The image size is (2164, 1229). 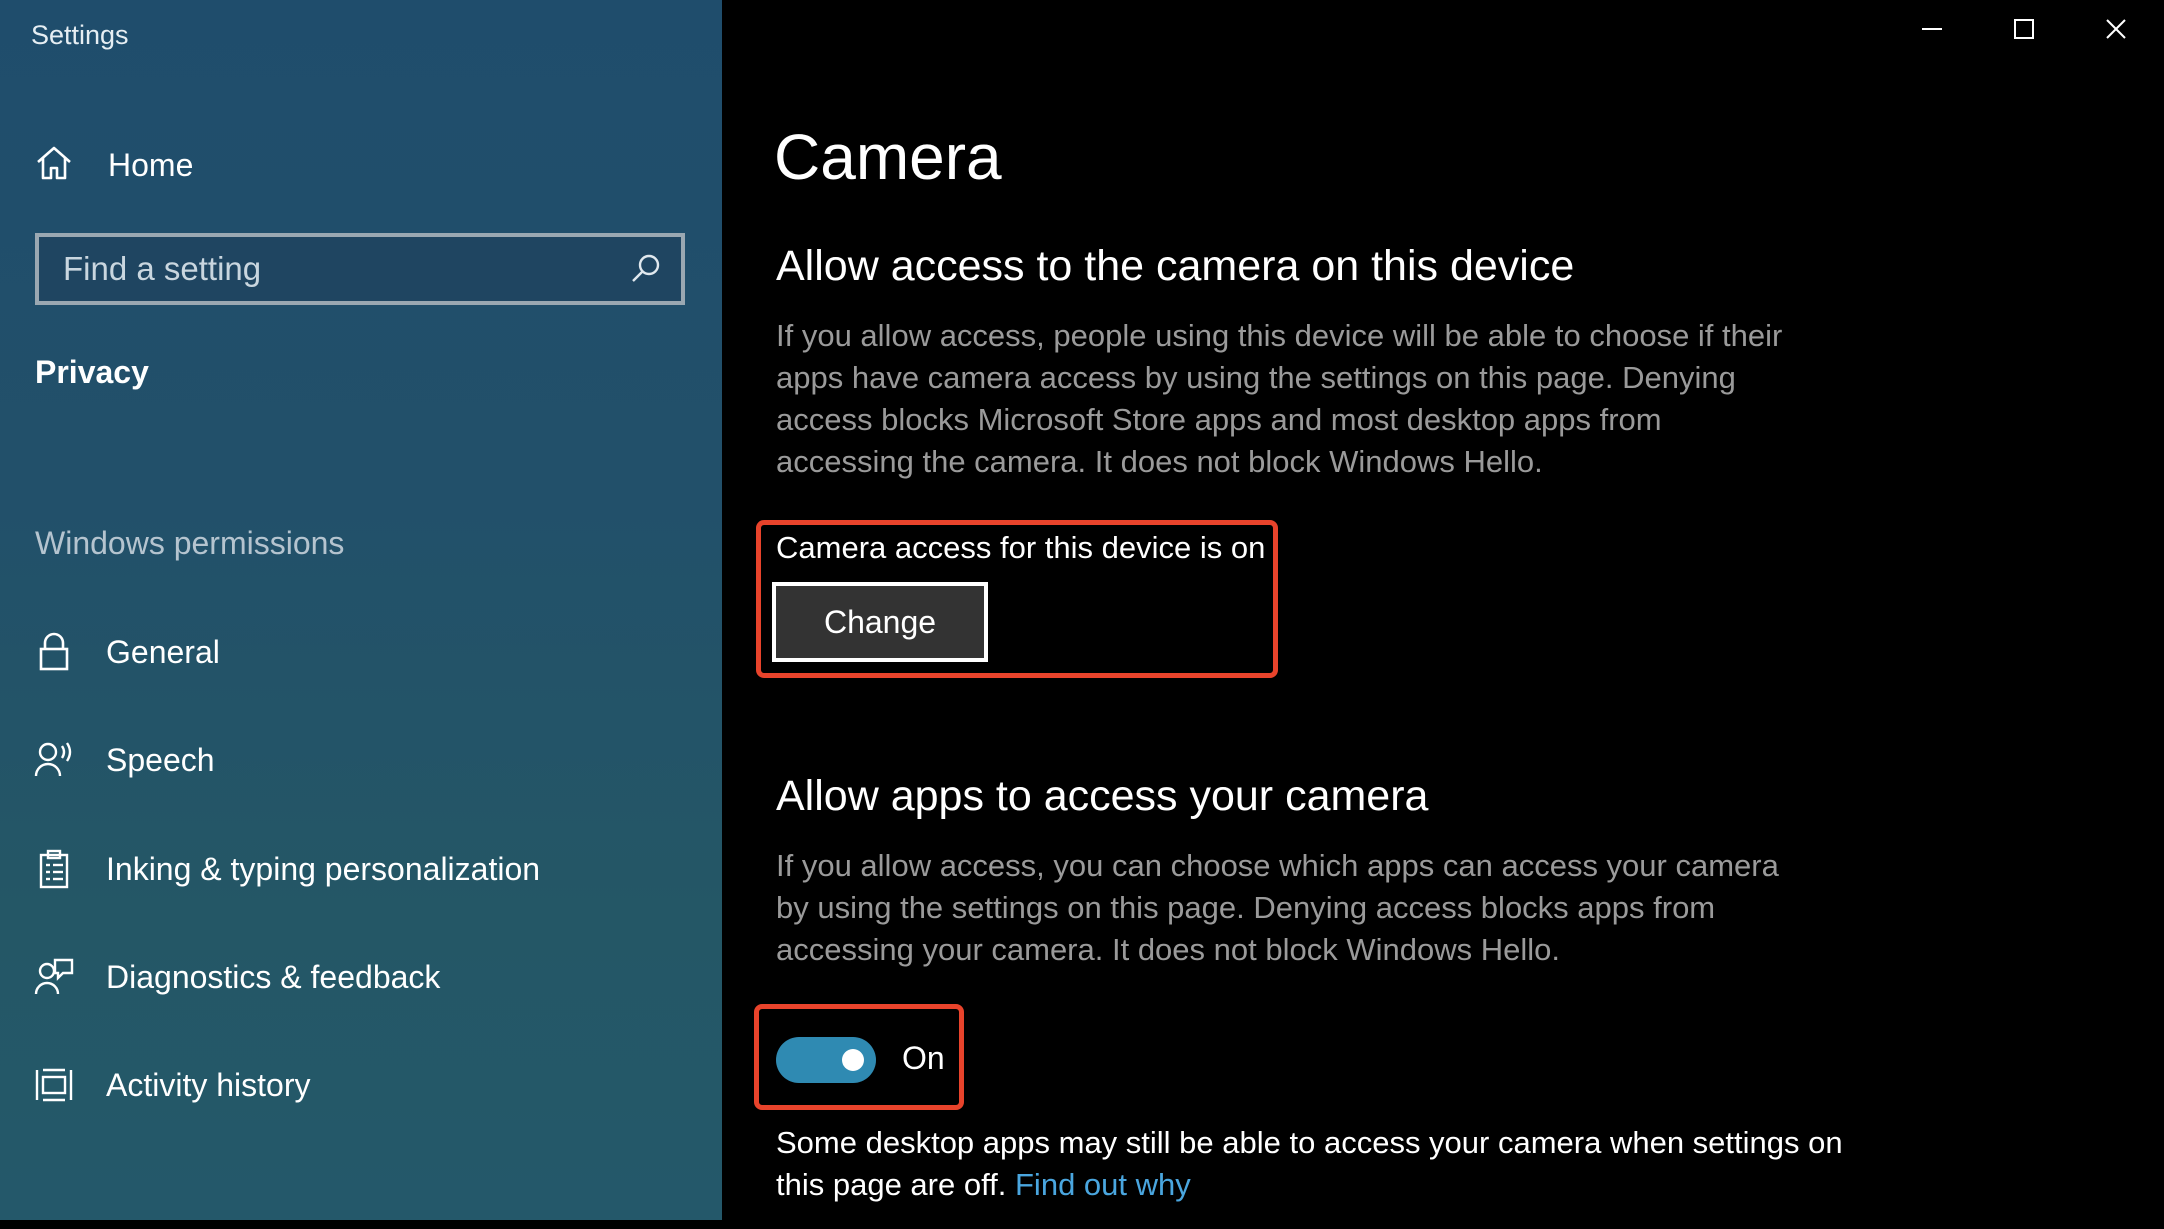 What do you see at coordinates (92, 372) in the screenshot?
I see `section-heading-privacy: Privacy` at bounding box center [92, 372].